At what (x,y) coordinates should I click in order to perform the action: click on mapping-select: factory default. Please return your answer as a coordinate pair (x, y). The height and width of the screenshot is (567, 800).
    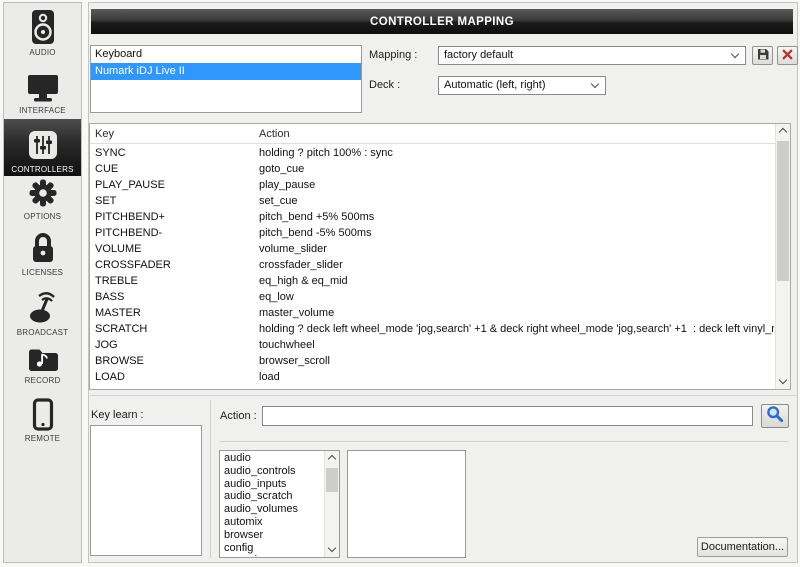
    Looking at the image, I should click on (592, 55).